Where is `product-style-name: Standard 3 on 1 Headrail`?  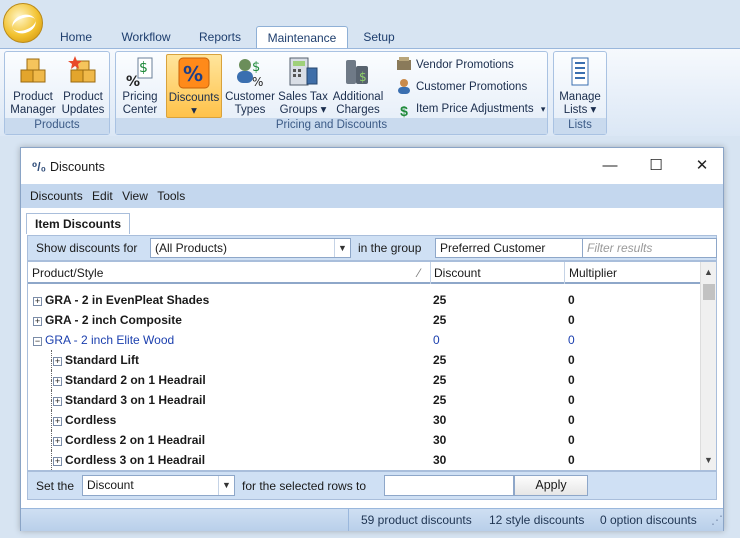 product-style-name: Standard 3 on 1 Headrail is located at coordinates (135, 400).